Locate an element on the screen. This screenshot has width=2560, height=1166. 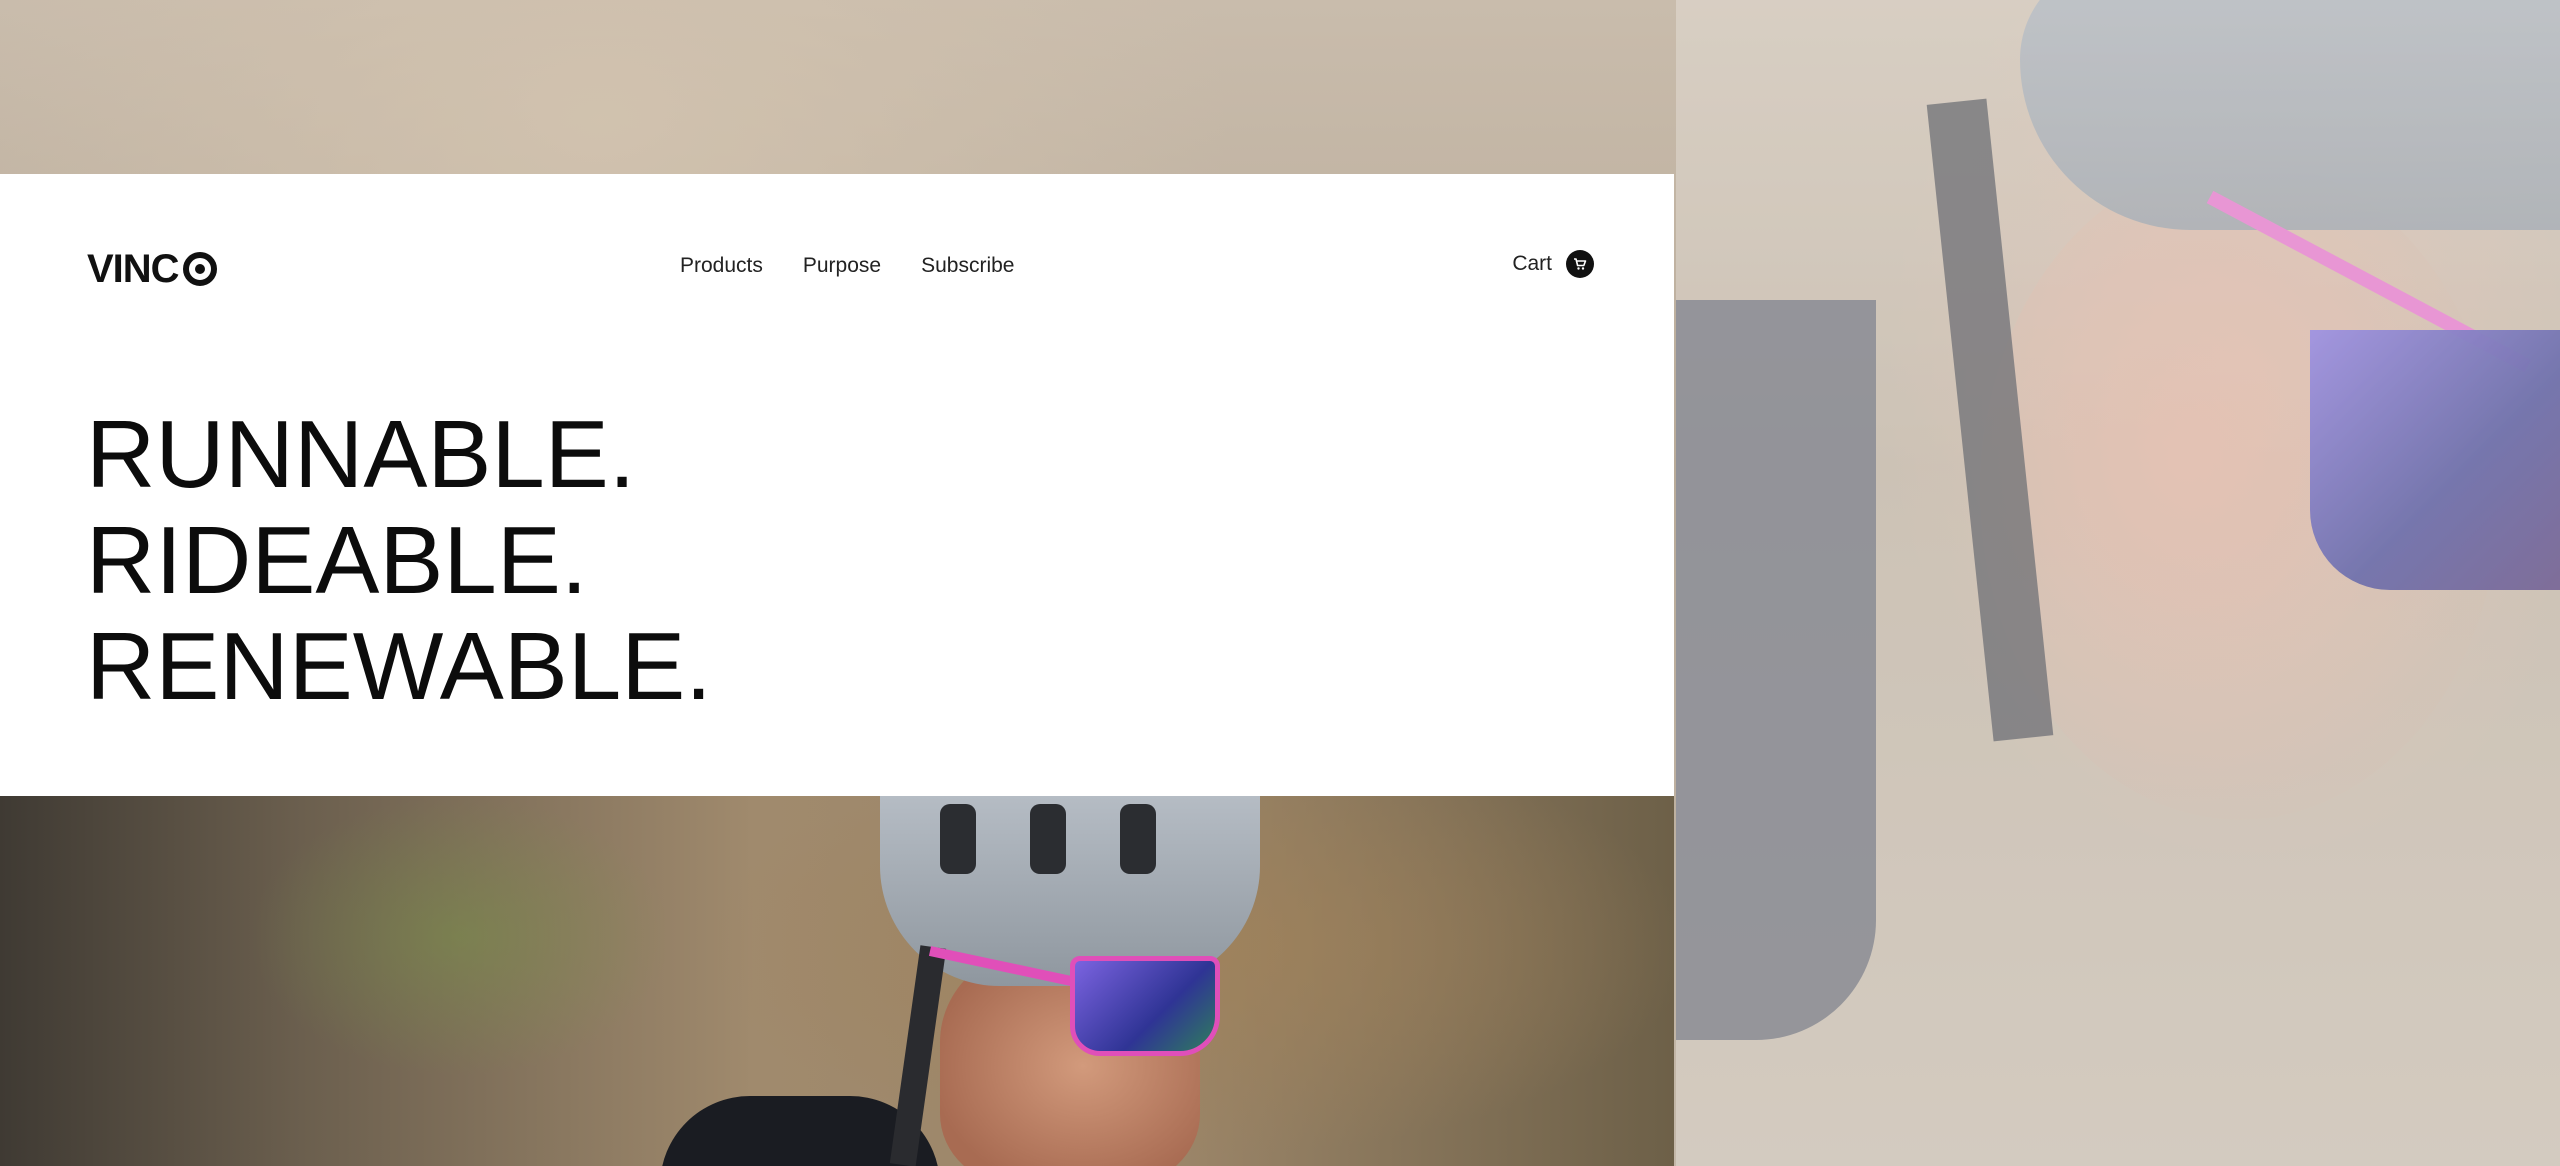
main-nav: Products Purpose Subscribe is located at coordinates (847, 266).